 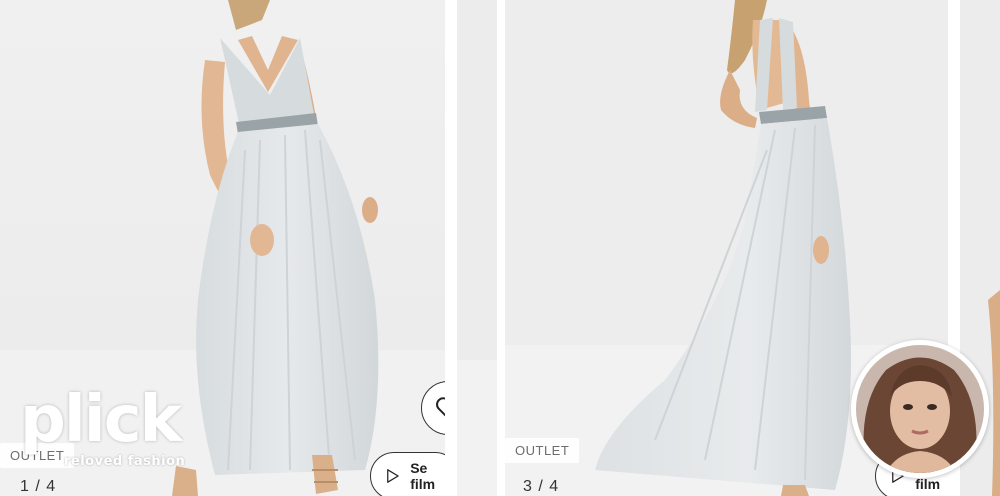 What do you see at coordinates (440, 407) in the screenshot?
I see `heart-icon` at bounding box center [440, 407].